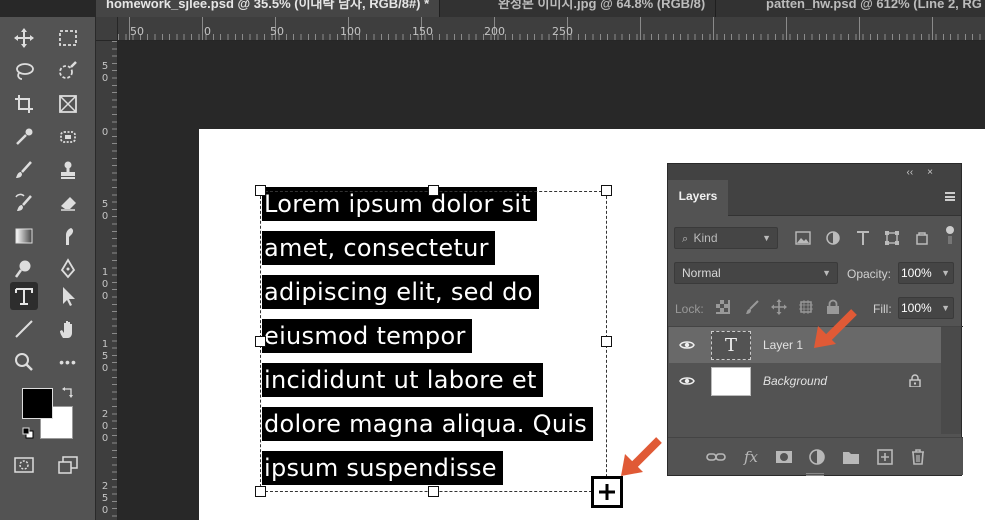  Describe the element at coordinates (24, 465) in the screenshot. I see `quick-mask-button` at that location.